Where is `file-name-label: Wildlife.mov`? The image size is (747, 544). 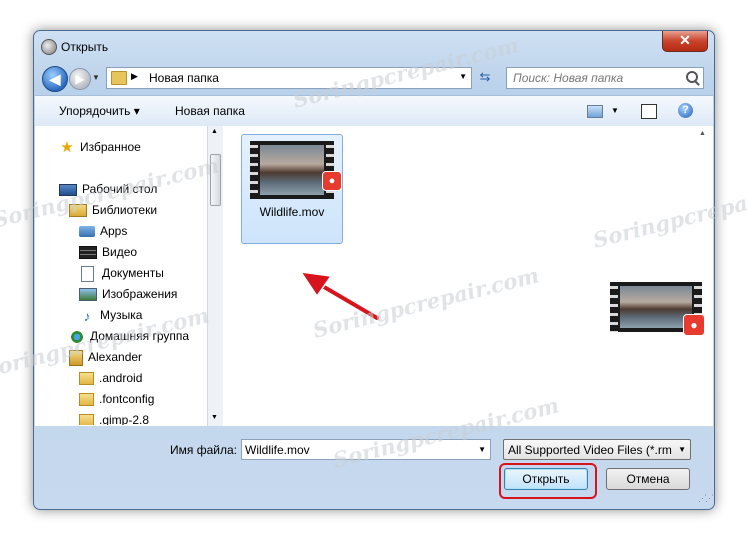 file-name-label: Wildlife.mov is located at coordinates (292, 212).